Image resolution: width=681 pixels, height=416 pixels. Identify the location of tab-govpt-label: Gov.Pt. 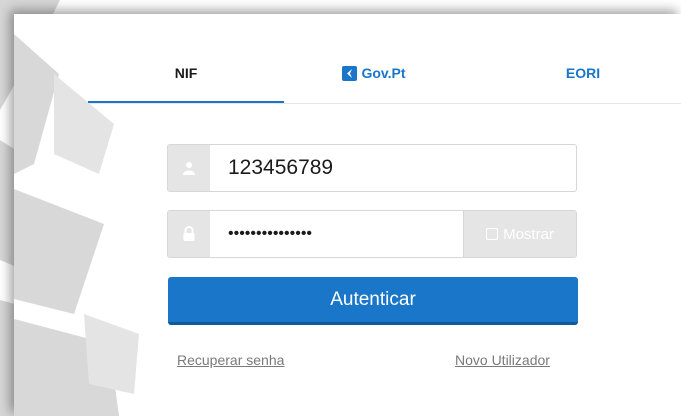
(383, 73).